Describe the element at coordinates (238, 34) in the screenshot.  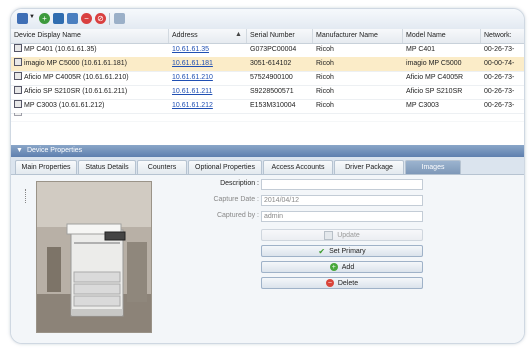
I see `sort-asc-icon: ▲` at that location.